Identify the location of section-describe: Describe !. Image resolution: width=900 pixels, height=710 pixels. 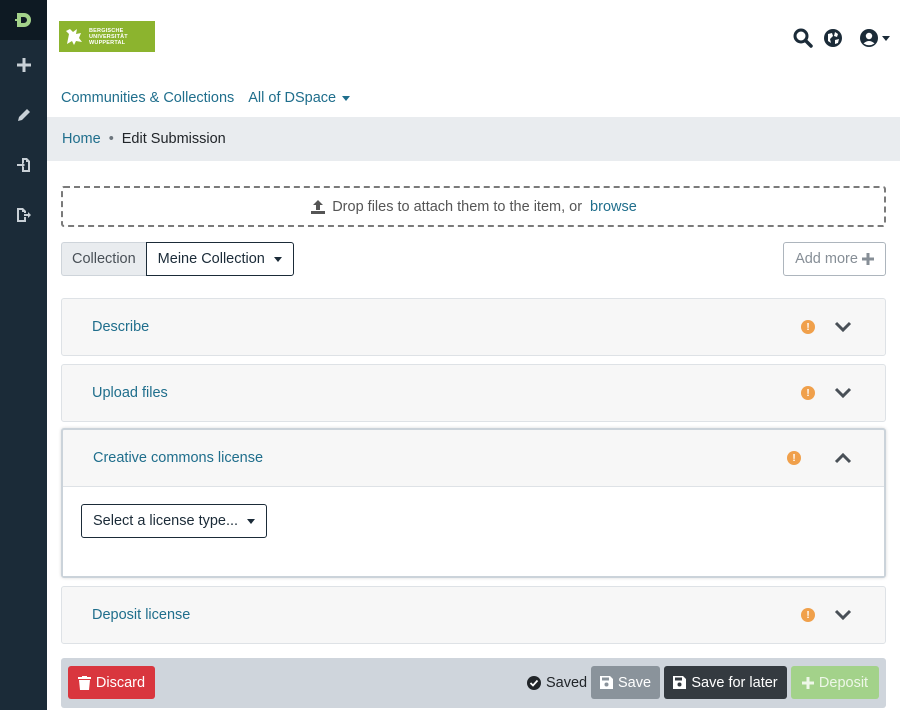
(473, 327).